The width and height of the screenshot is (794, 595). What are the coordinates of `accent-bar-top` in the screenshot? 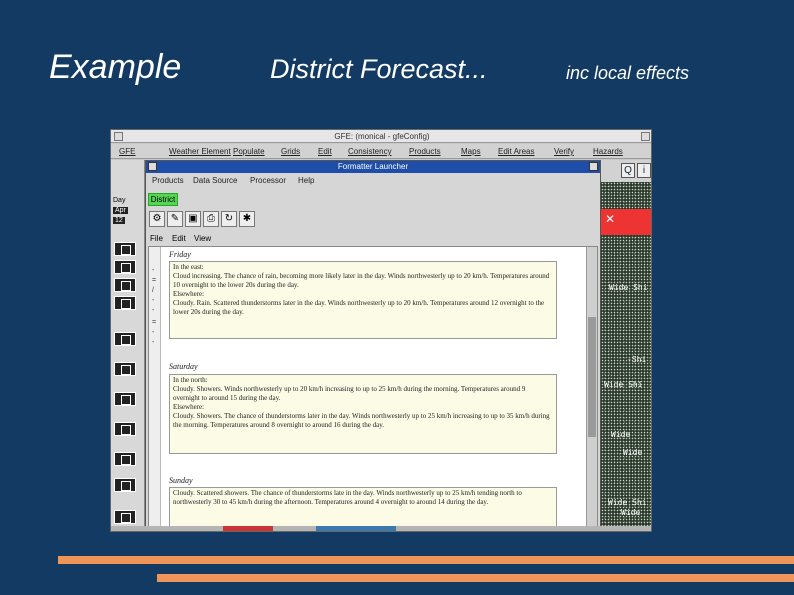 It's located at (426, 560).